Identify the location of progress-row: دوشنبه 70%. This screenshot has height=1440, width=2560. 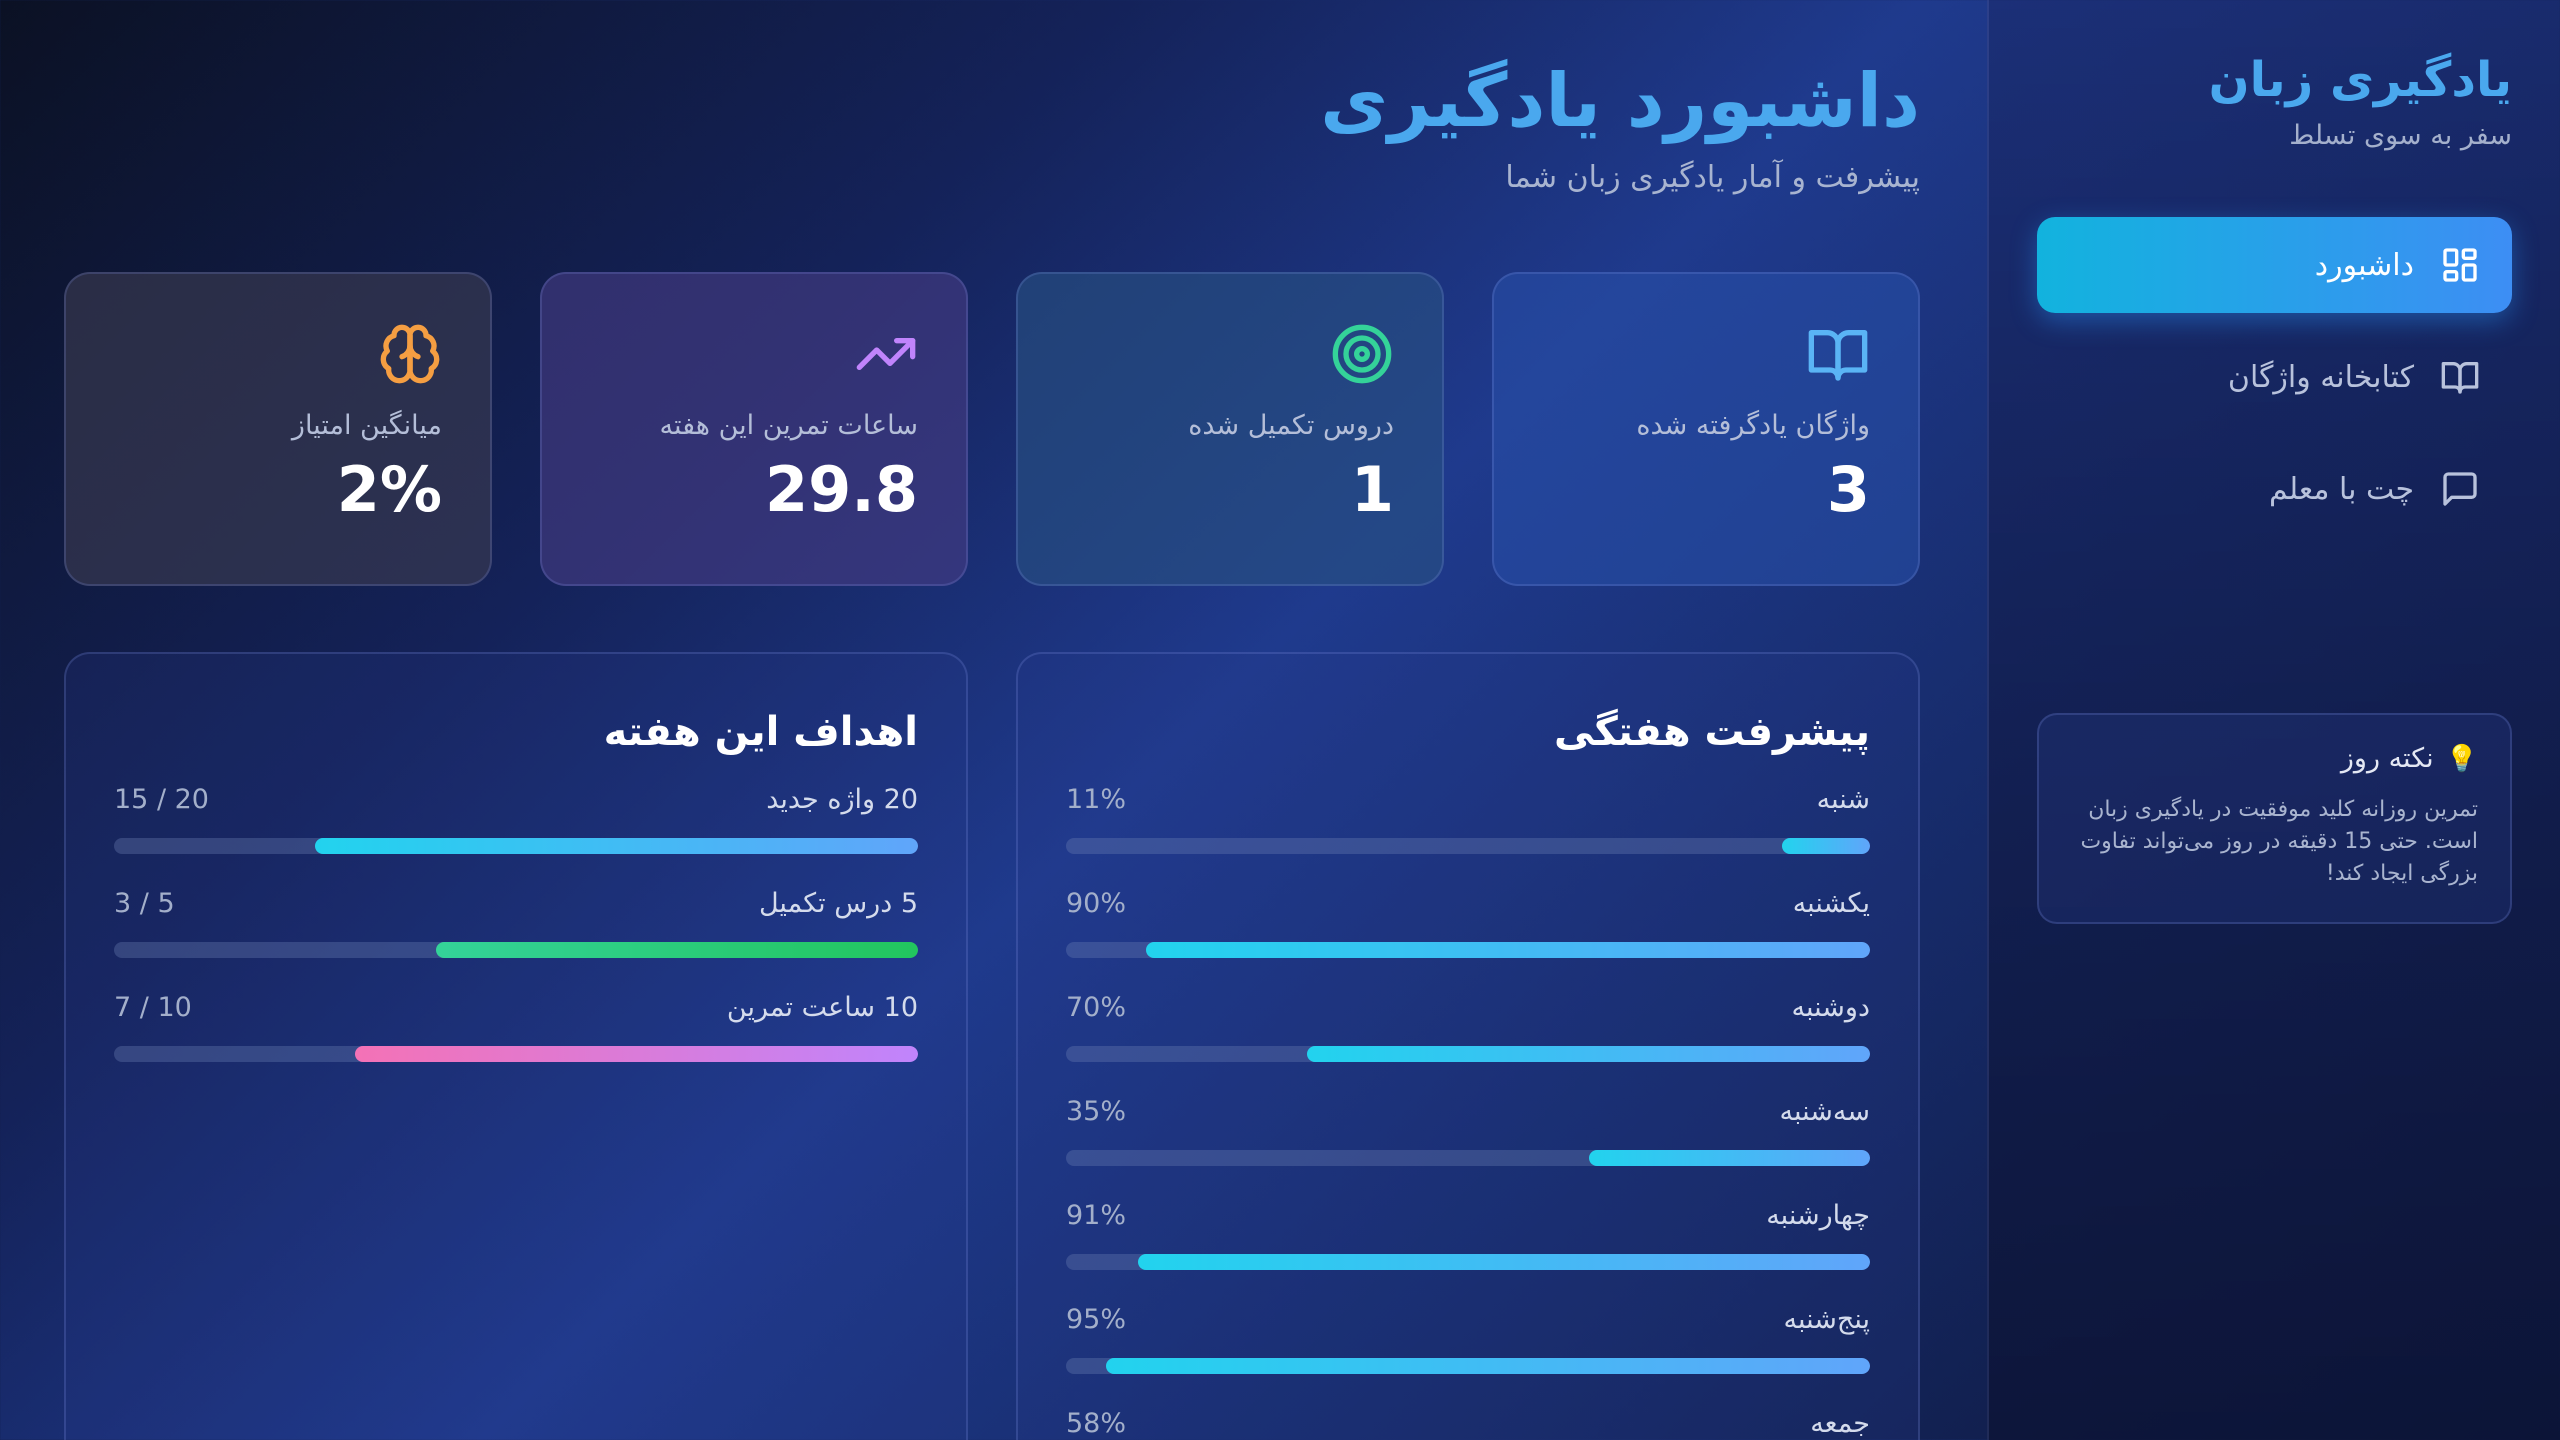
(1468, 1040).